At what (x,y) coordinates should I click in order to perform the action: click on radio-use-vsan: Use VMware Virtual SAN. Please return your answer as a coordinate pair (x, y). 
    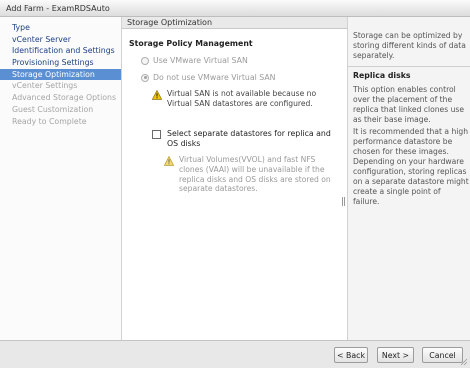
    Looking at the image, I should click on (194, 60).